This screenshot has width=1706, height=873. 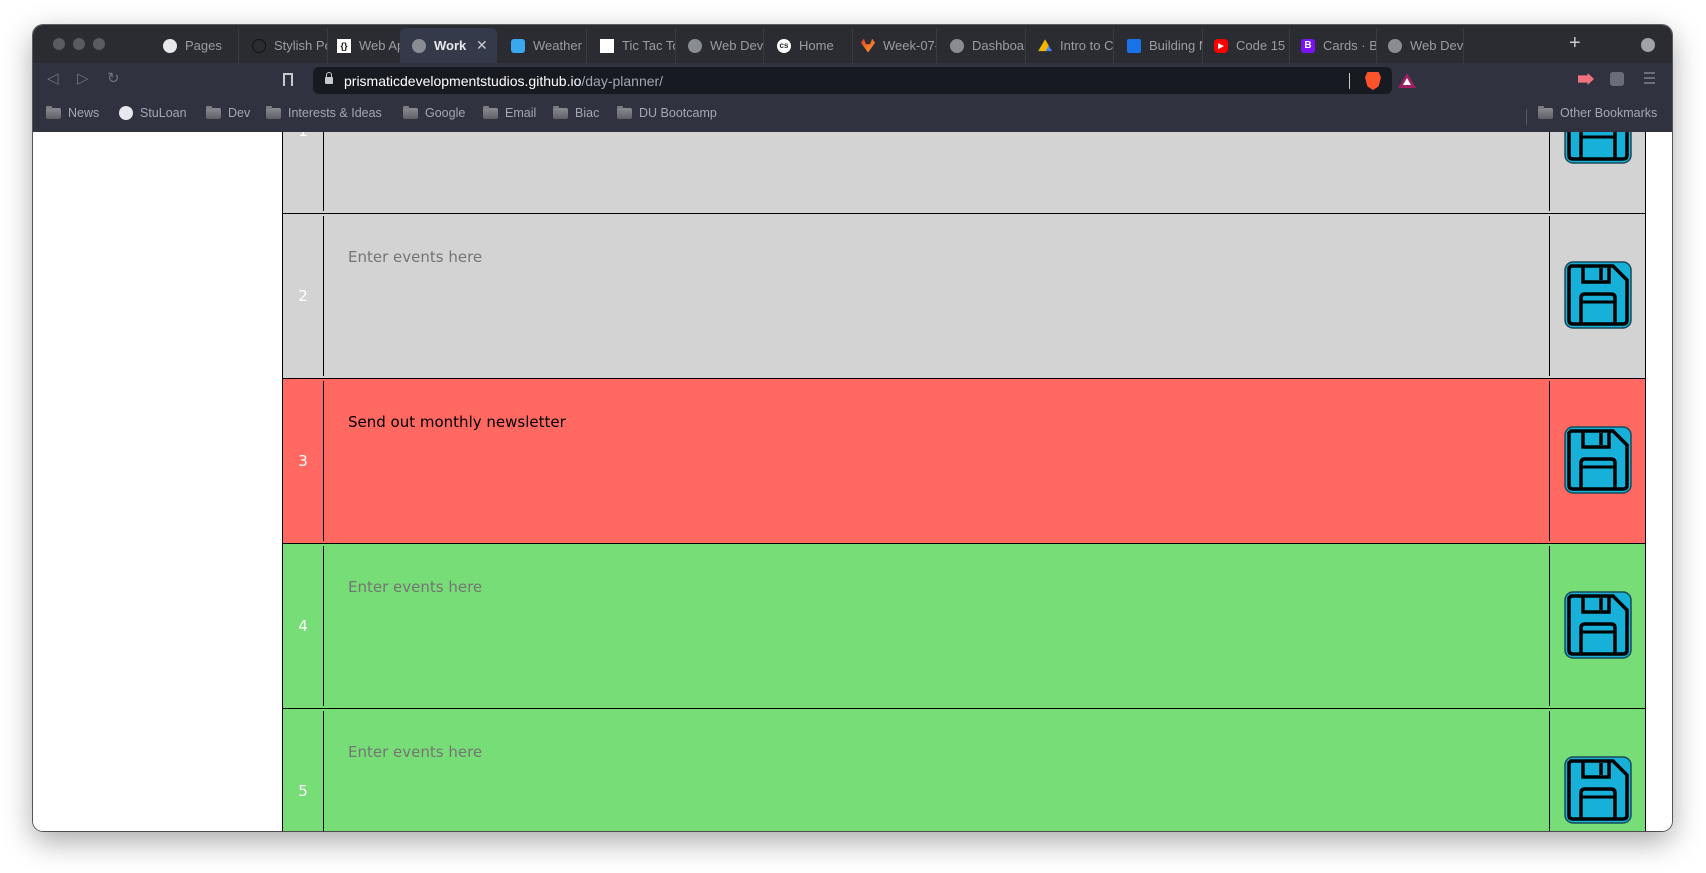 What do you see at coordinates (434, 112) in the screenshot?
I see `bookmark-item: Google` at bounding box center [434, 112].